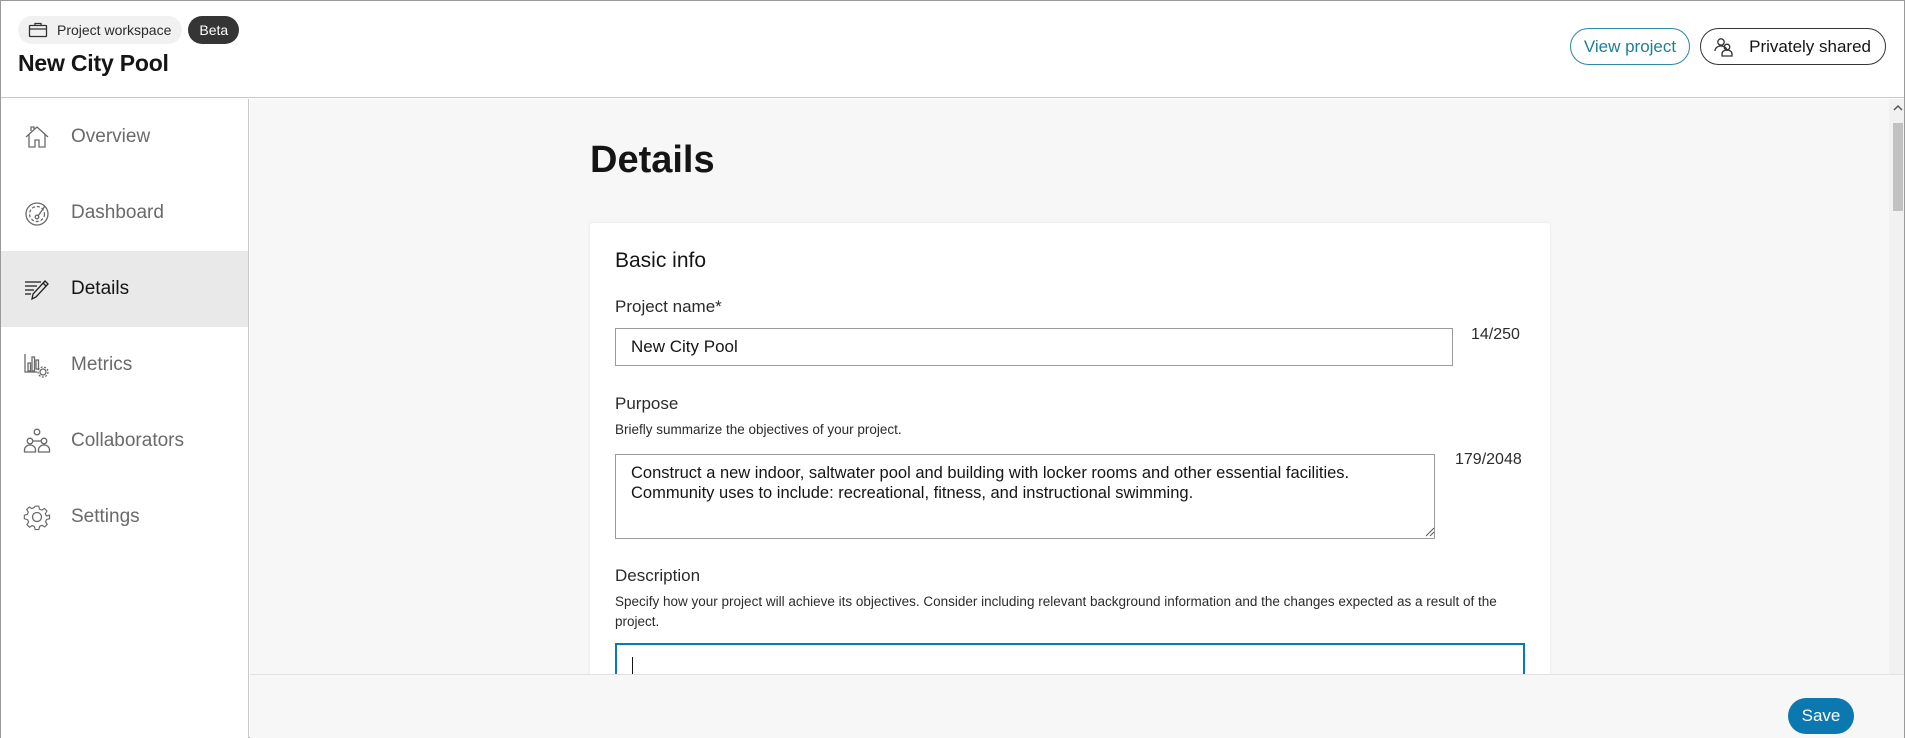 The image size is (1905, 738). Describe the element at coordinates (632, 665) in the screenshot. I see `text-caret` at that location.